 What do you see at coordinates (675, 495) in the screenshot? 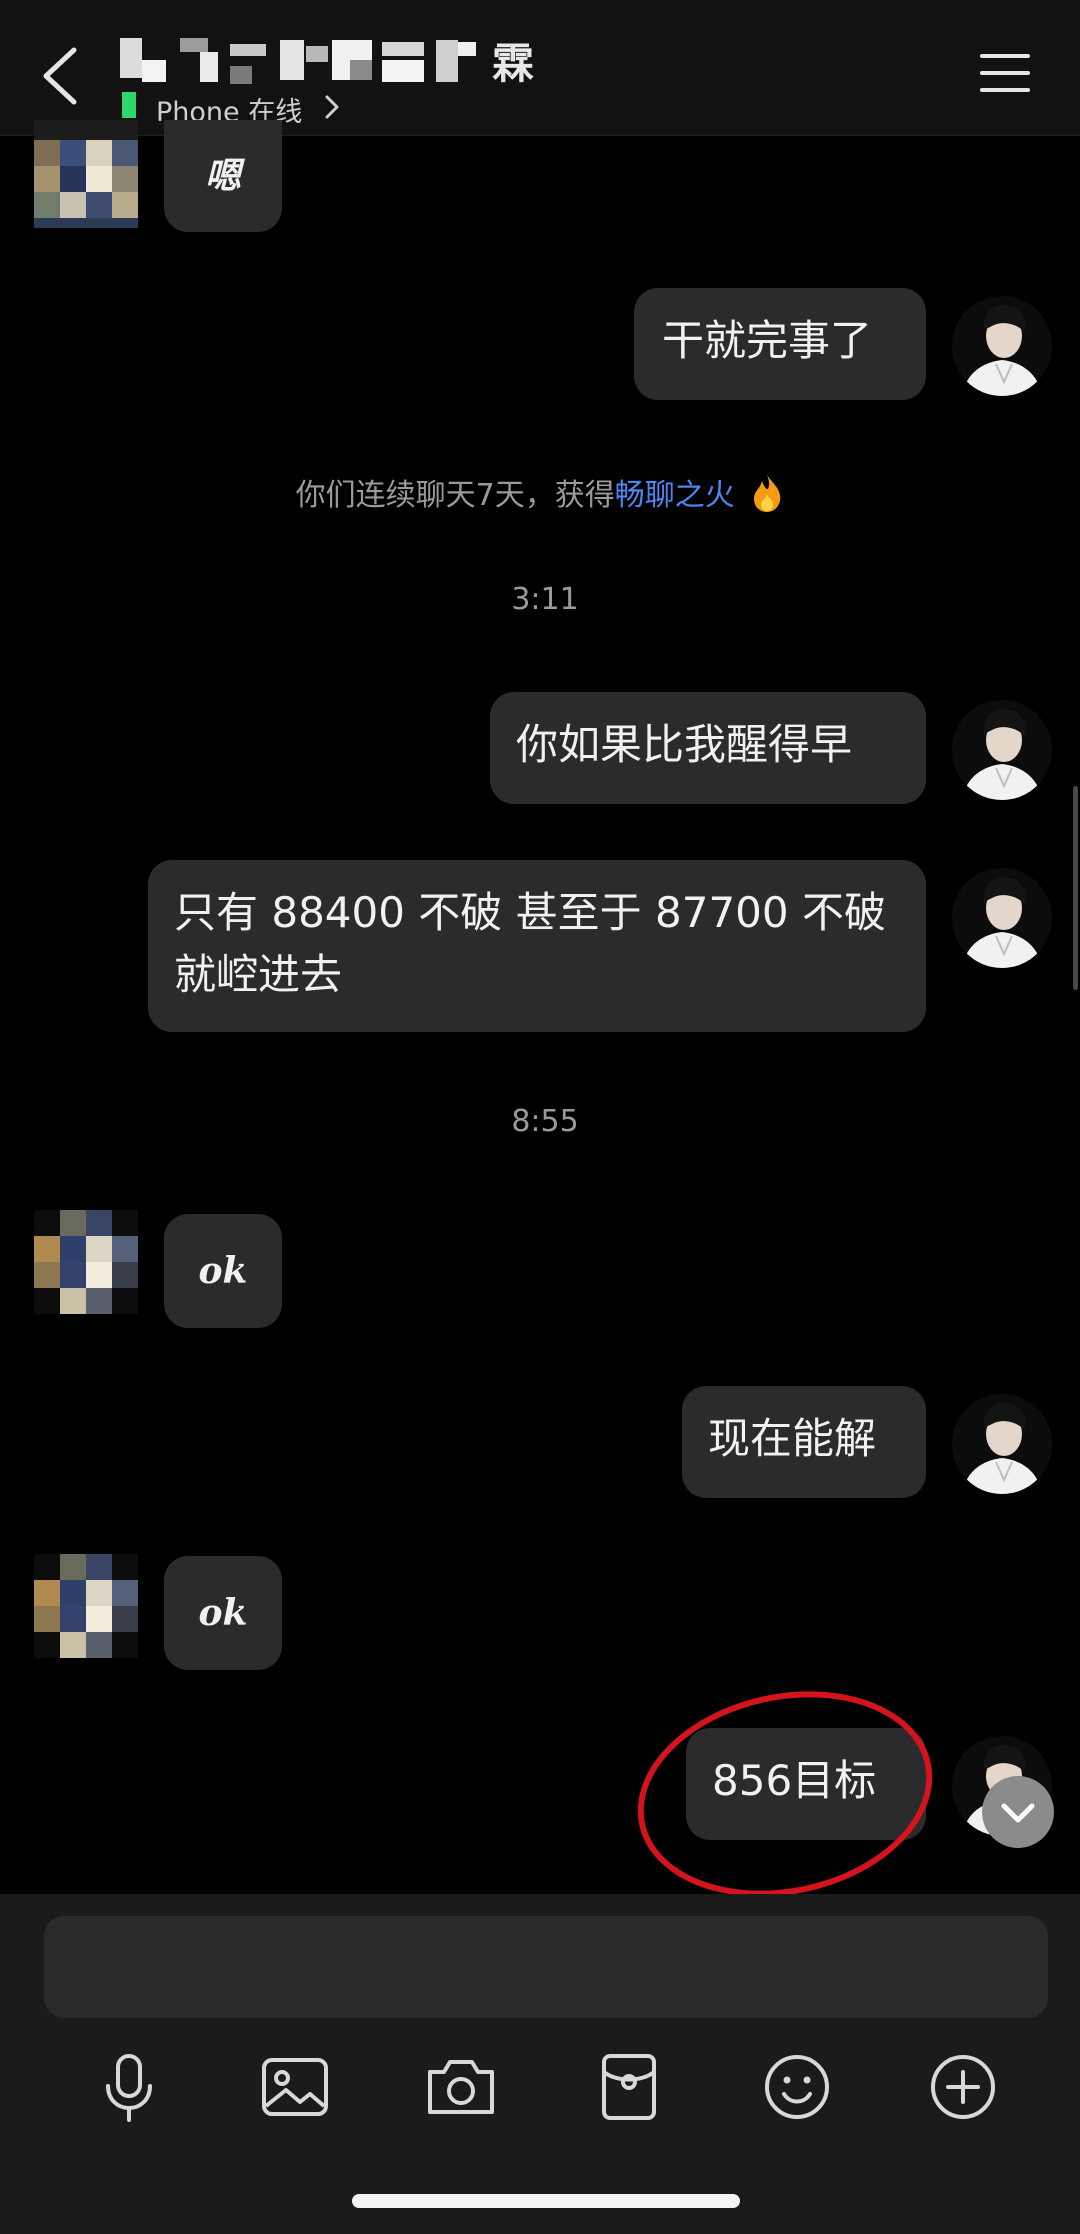
I see `streak-badge-link: 畅聊之火` at bounding box center [675, 495].